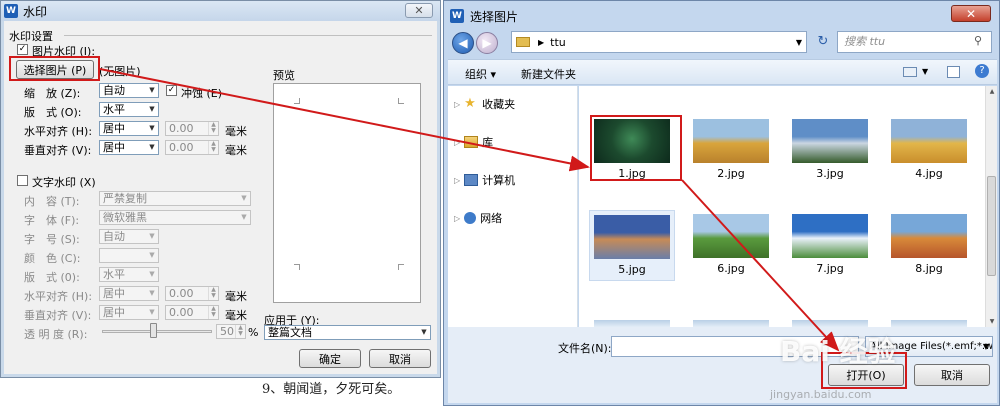  I want to click on preview-panel, so click(347, 193).